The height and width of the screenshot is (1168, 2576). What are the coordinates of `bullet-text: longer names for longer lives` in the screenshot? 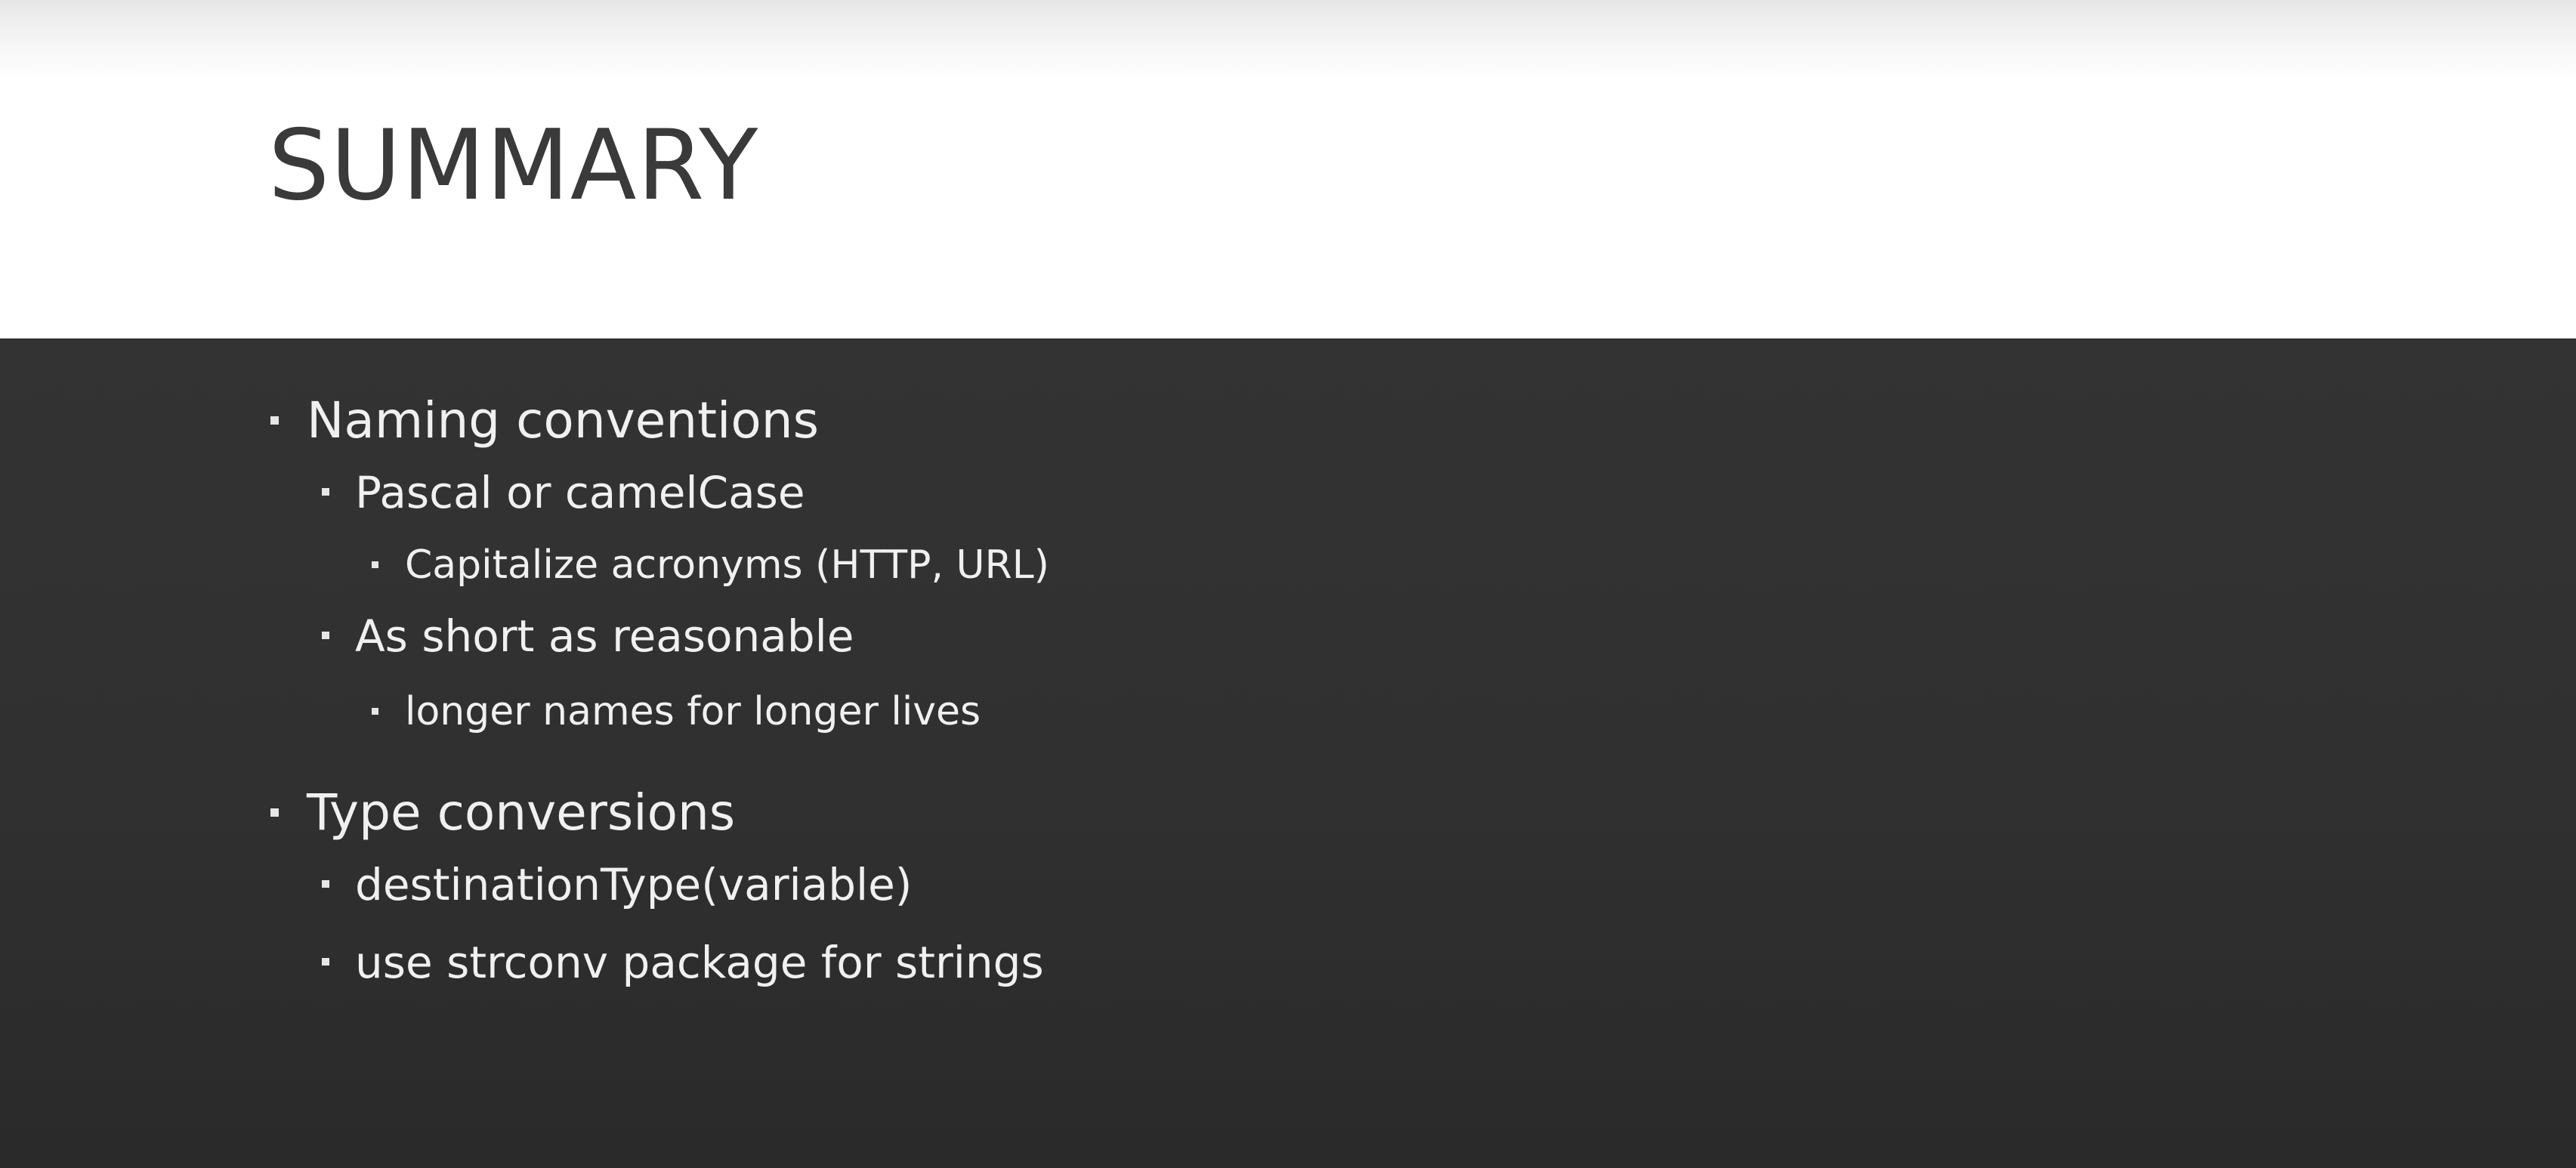 It's located at (693, 711).